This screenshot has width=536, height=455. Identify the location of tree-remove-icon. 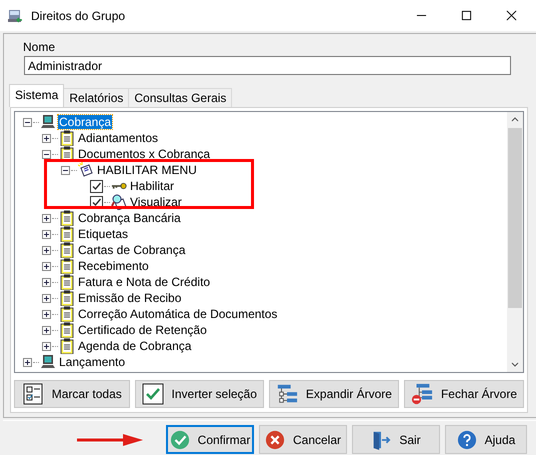
(421, 394).